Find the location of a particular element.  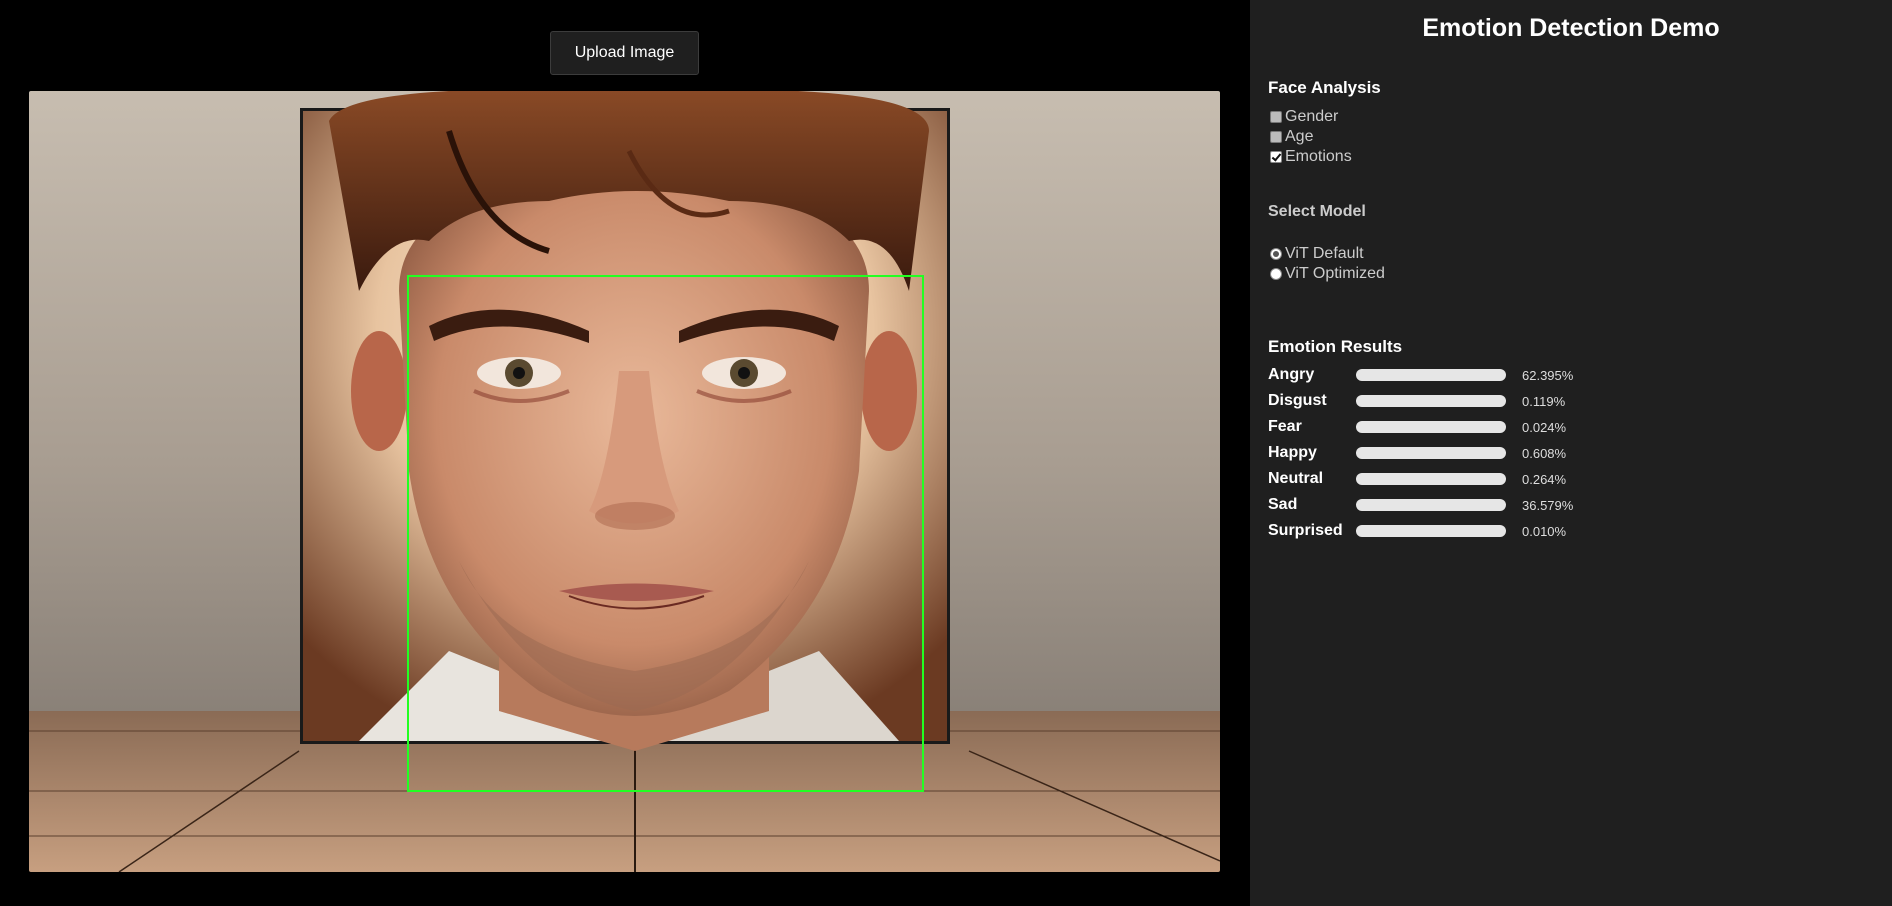

vit-default-radio is located at coordinates (1276, 254).